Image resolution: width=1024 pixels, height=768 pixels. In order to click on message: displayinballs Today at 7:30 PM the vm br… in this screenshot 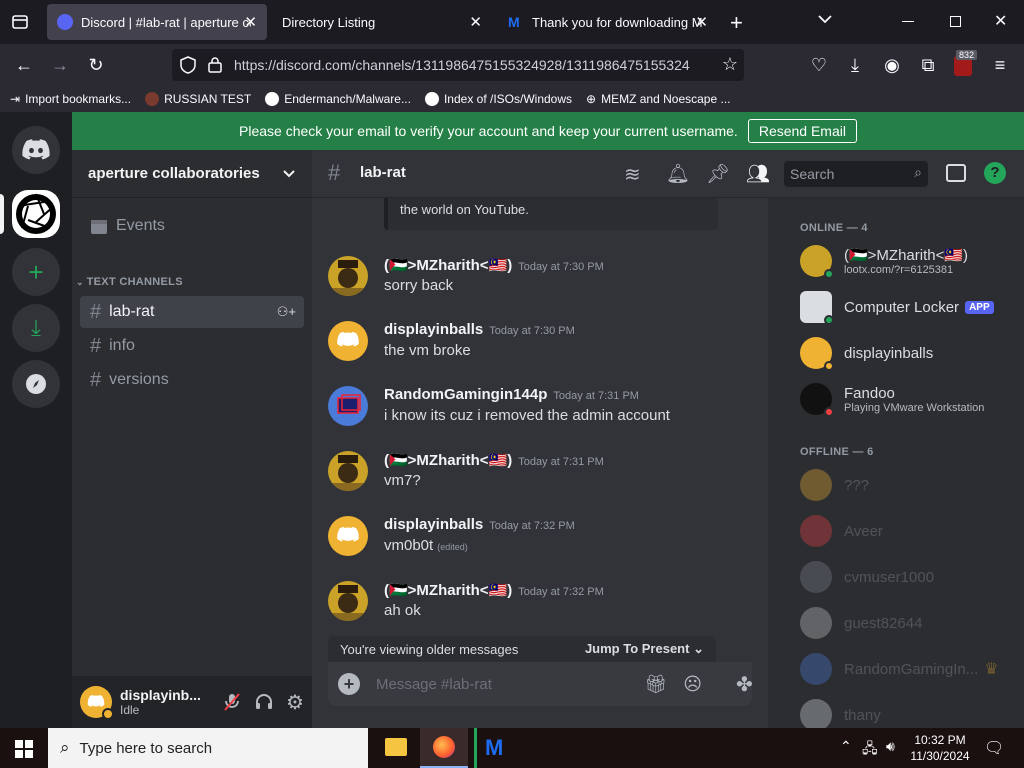, I will do `click(538, 351)`.